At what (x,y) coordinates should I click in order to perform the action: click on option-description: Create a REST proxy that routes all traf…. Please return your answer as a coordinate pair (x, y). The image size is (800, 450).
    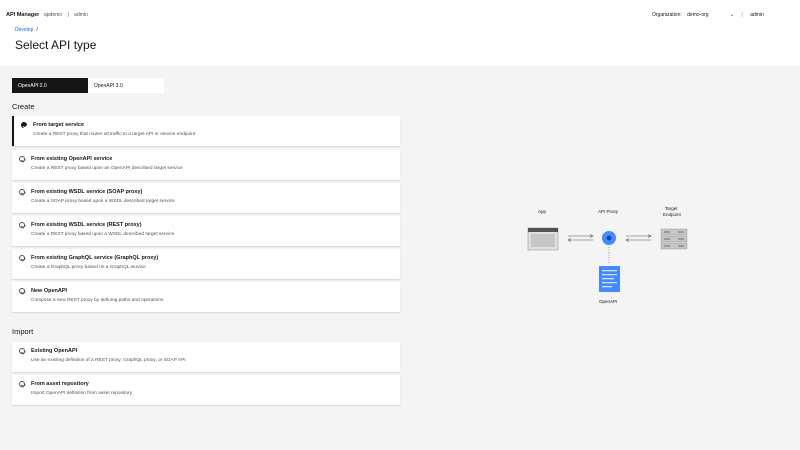
    Looking at the image, I should click on (114, 134).